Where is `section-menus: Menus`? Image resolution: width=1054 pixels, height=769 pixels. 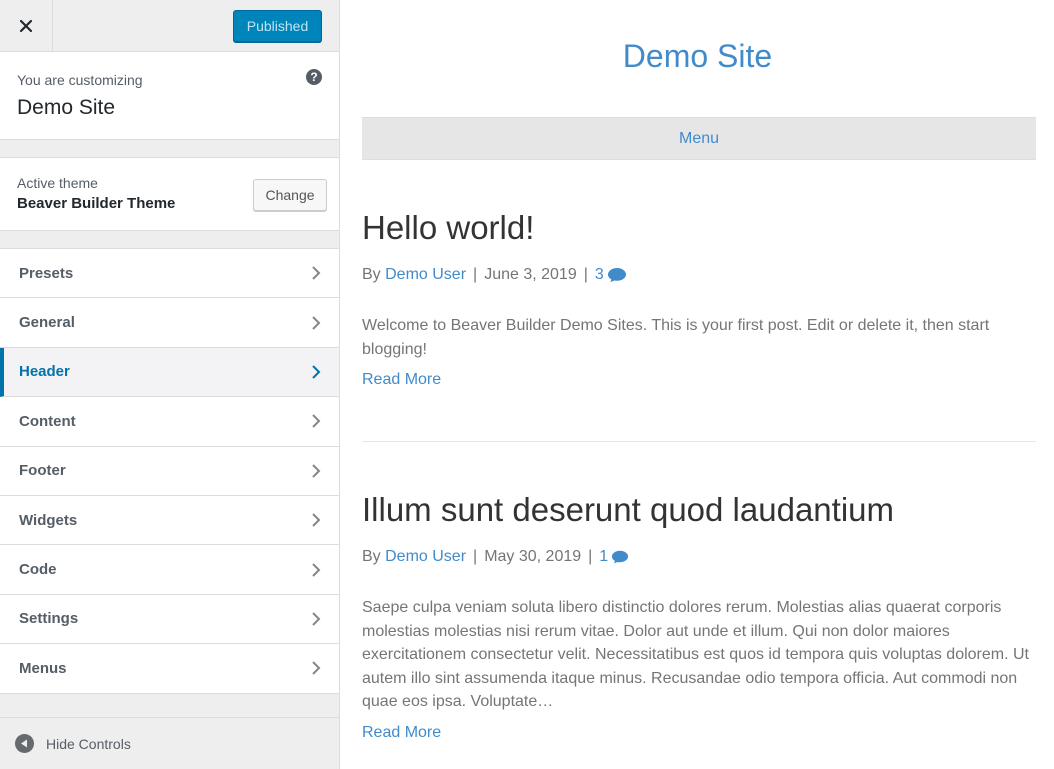 section-menus: Menus is located at coordinates (169, 669).